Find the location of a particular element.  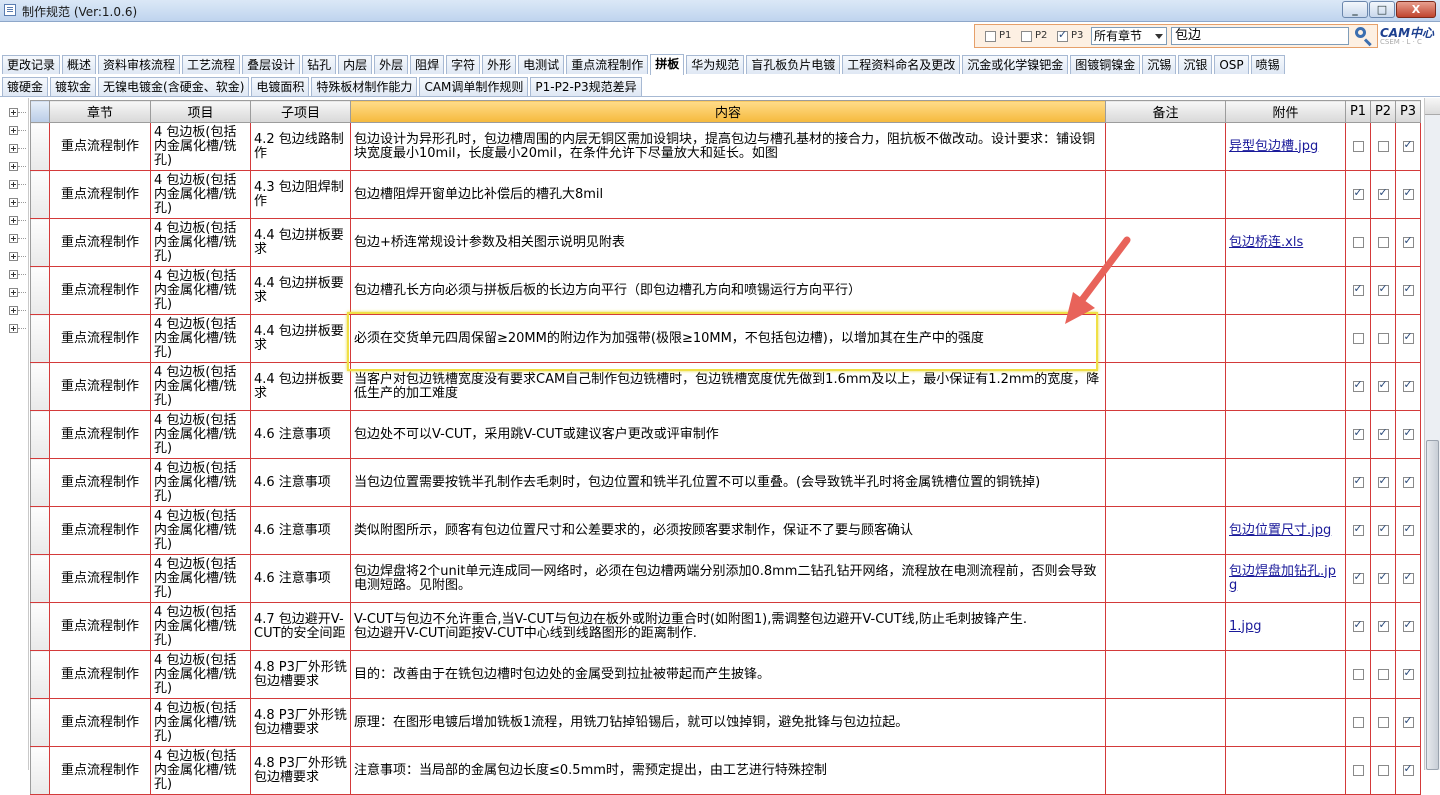

column-header-note: 备注 is located at coordinates (1165, 111).